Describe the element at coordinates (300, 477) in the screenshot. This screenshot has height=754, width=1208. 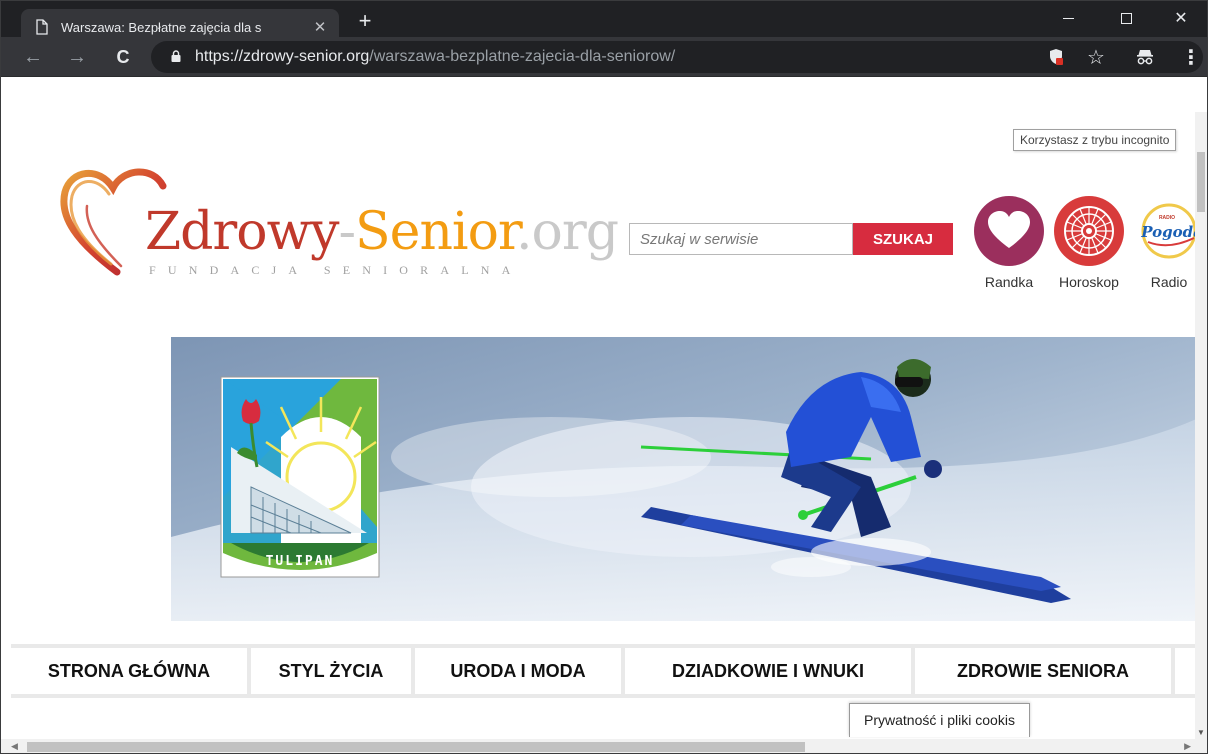
I see `tulipan-badge: TULIPAN` at that location.